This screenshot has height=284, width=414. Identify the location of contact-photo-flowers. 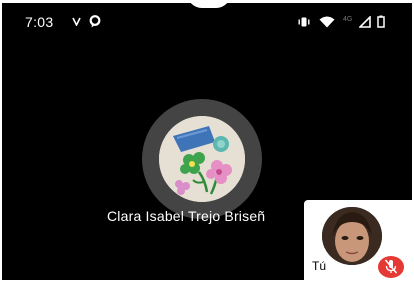
(202, 159).